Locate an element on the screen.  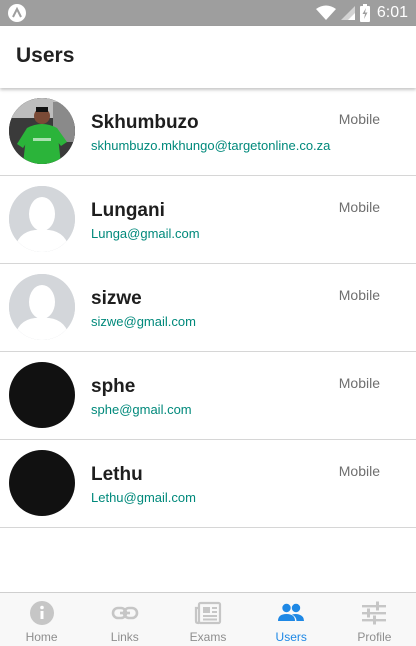
tab-label: Users is located at coordinates (291, 637).